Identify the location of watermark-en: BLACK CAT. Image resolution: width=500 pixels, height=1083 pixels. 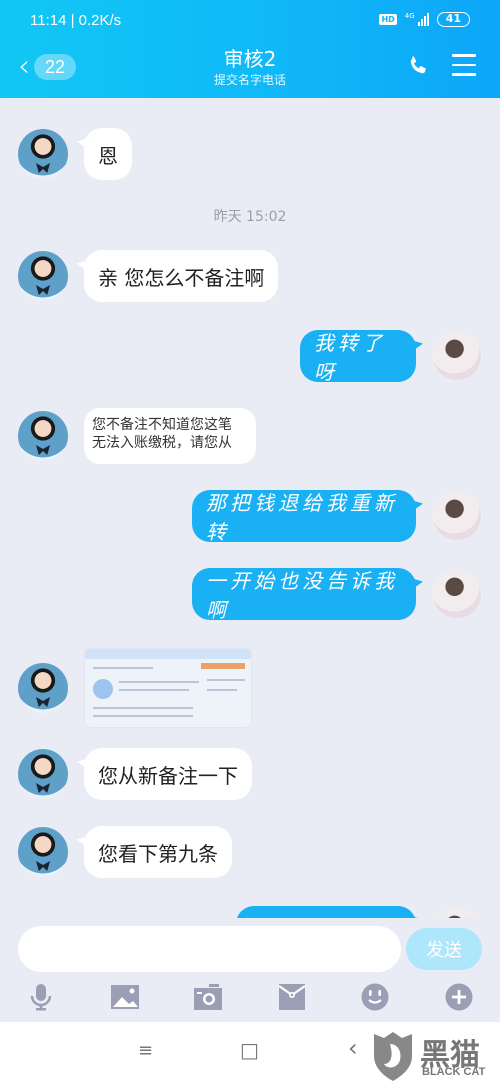
(454, 1072).